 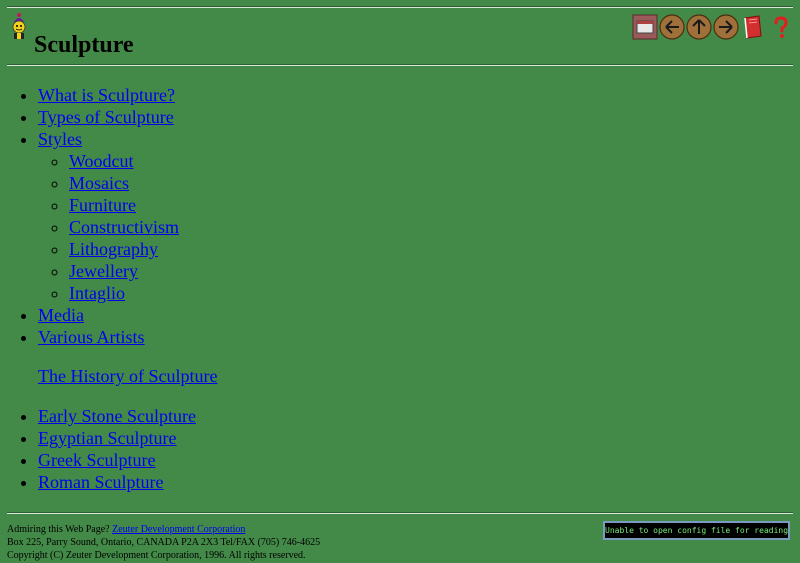 I want to click on list-item: Lithography, so click(x=124, y=249).